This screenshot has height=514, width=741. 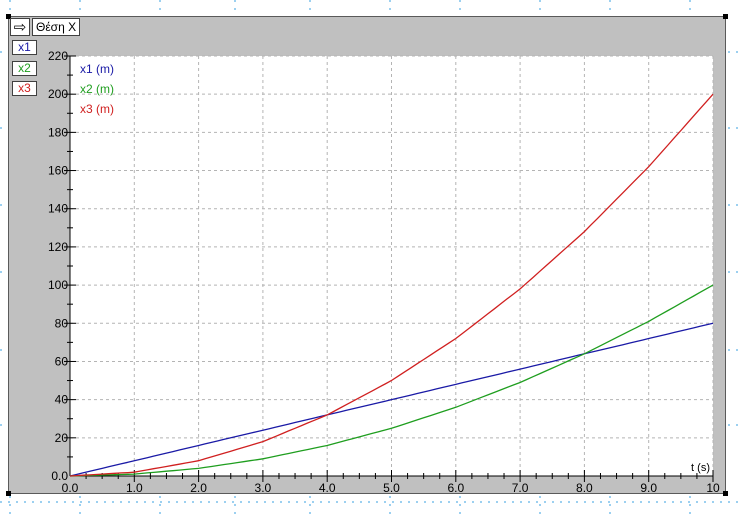 I want to click on legend-entry-3: x3 (m), so click(x=97, y=109).